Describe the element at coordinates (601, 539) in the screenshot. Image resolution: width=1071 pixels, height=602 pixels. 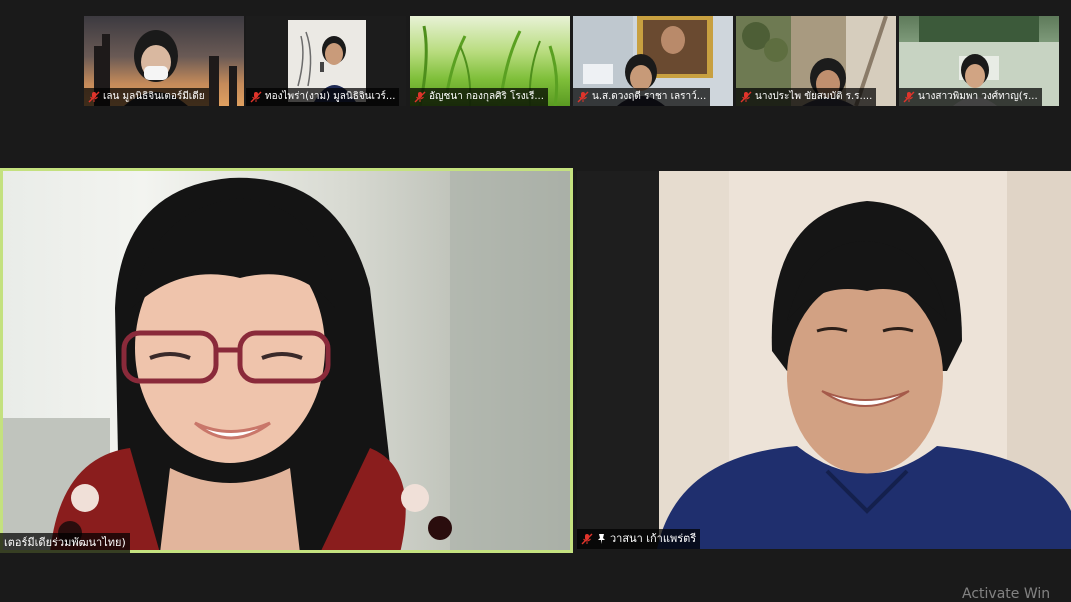
I see `pin-icon` at that location.